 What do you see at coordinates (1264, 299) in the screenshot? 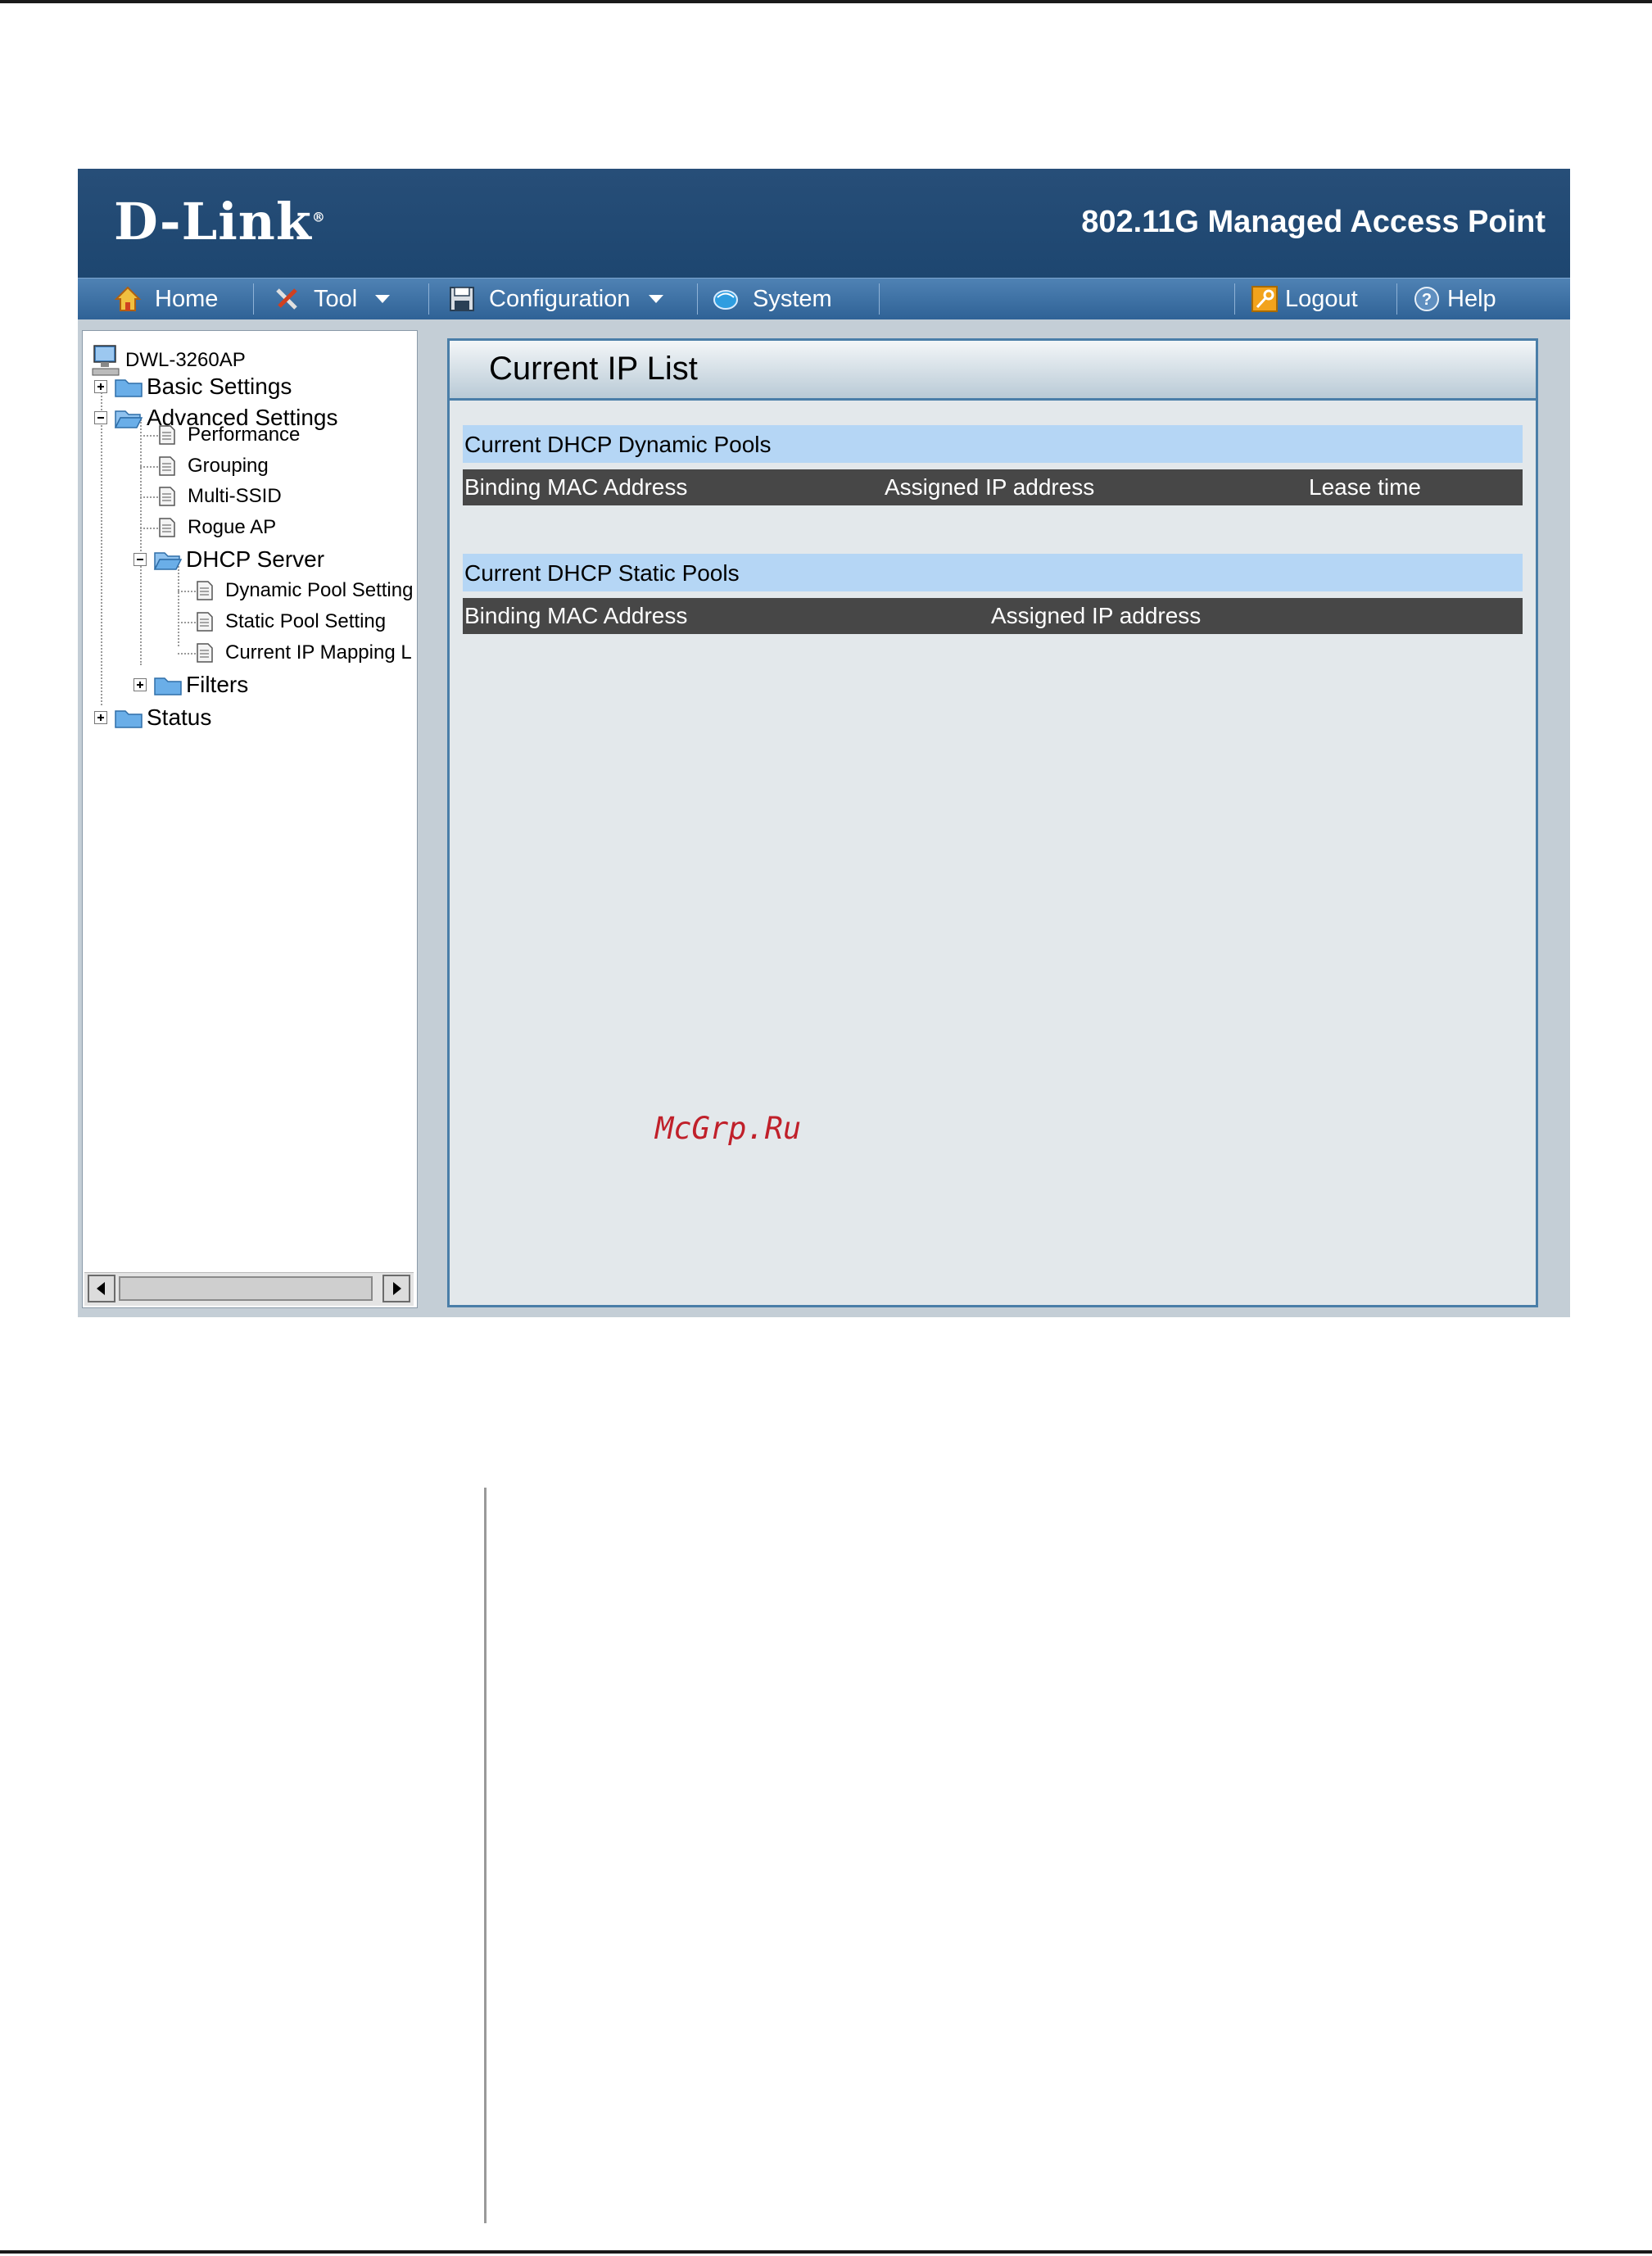
I see `logout-key-icon` at bounding box center [1264, 299].